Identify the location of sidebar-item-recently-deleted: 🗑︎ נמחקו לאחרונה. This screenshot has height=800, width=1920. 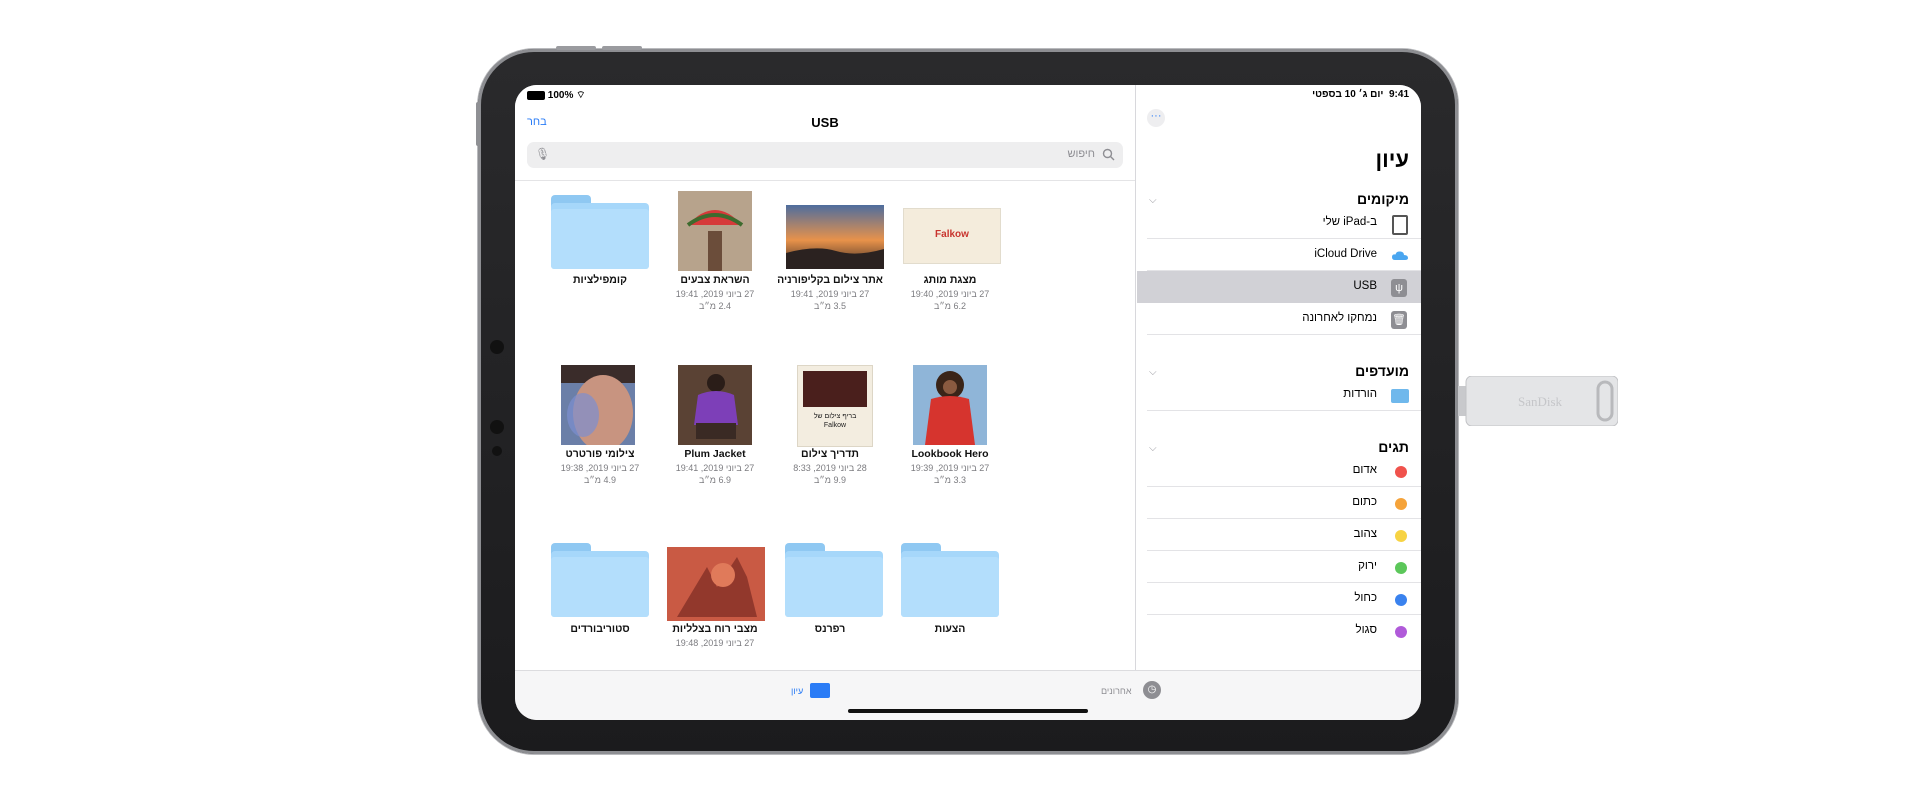
(1284, 319).